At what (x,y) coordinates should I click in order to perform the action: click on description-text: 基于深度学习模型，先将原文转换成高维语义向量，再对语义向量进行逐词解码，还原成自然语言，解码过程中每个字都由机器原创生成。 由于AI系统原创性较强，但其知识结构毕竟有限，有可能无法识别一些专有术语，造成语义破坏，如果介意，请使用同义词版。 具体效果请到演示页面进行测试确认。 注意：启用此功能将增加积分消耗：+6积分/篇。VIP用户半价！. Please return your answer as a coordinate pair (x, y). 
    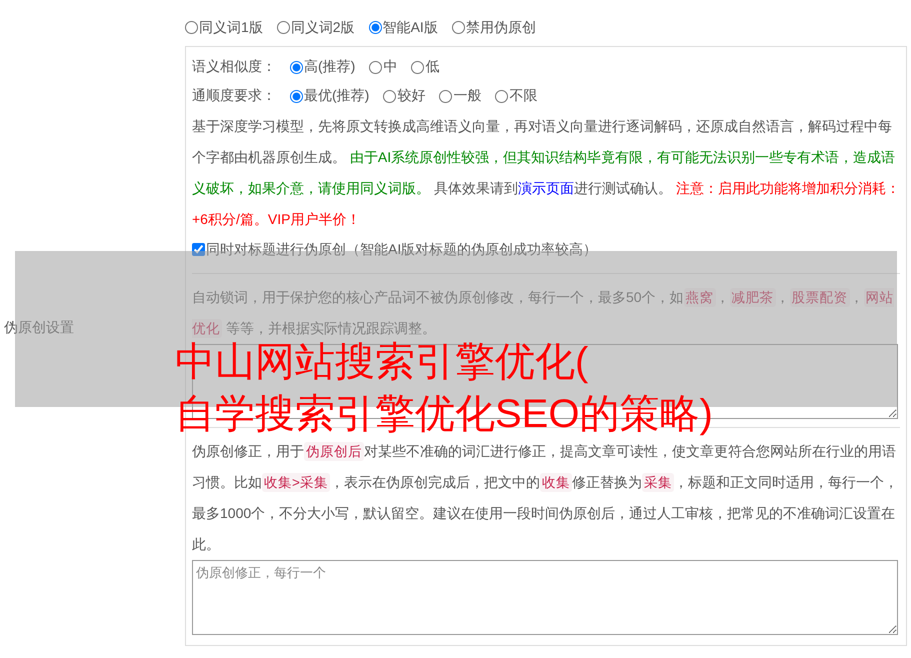
    Looking at the image, I should click on (546, 172).